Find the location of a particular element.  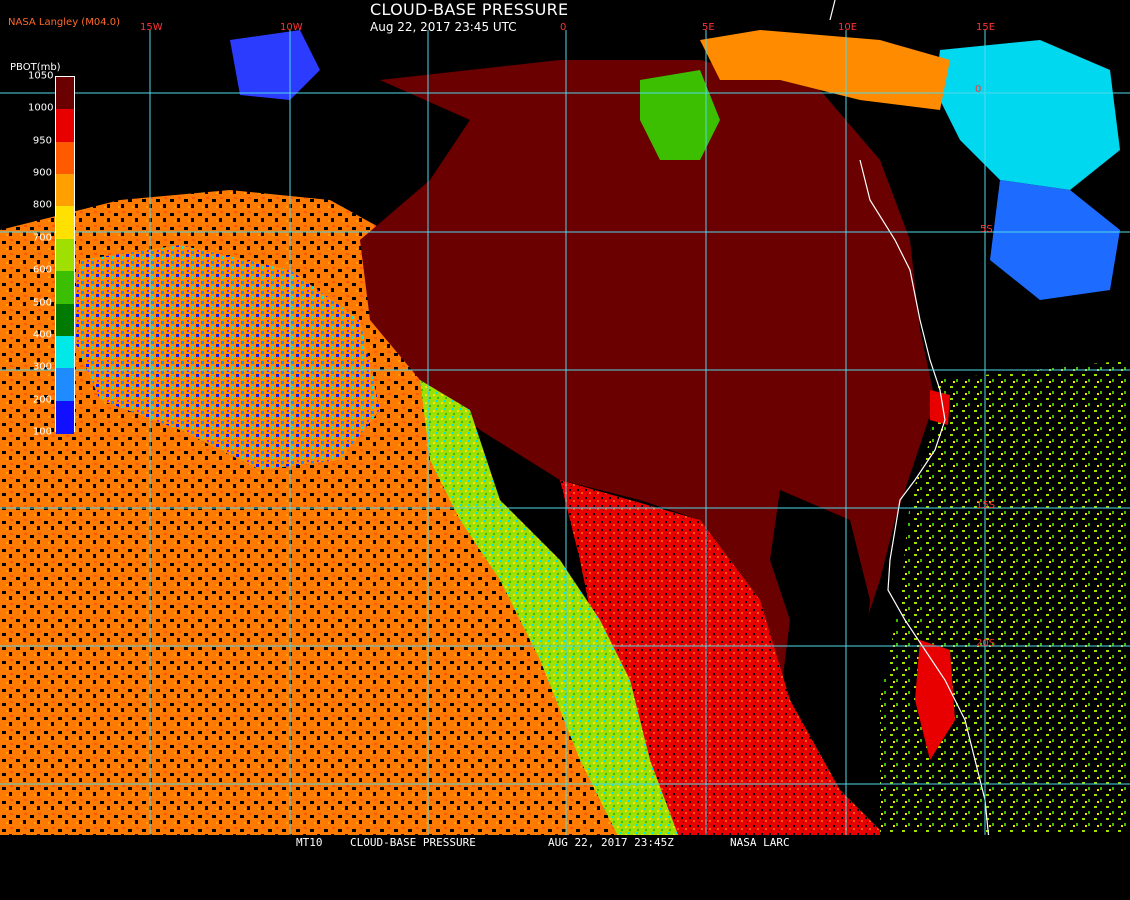

legend-level-label: 200 is located at coordinates (42, 400).